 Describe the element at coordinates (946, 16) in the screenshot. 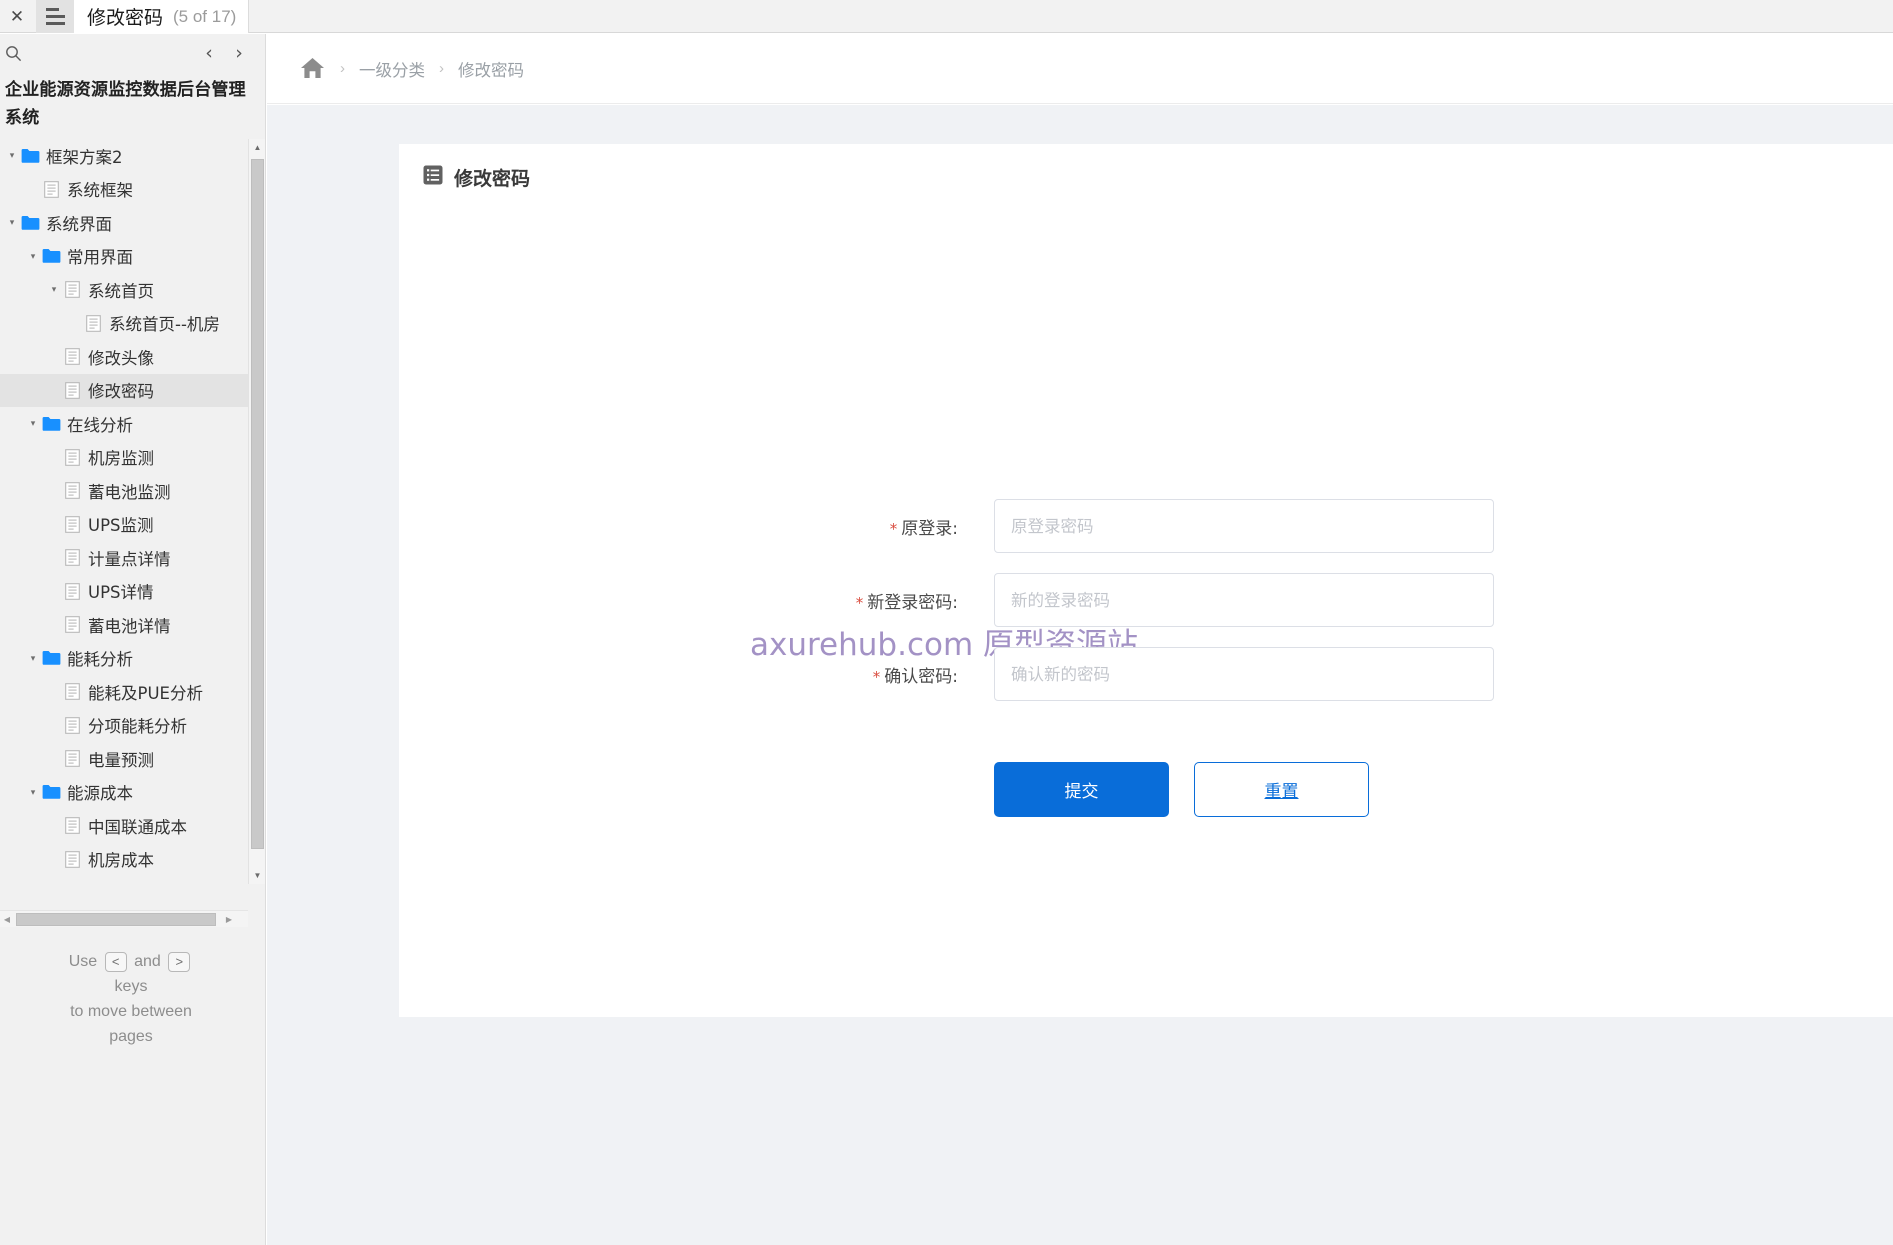

I see `top-bar: ✕ 修改密码 (5 of 17)` at that location.